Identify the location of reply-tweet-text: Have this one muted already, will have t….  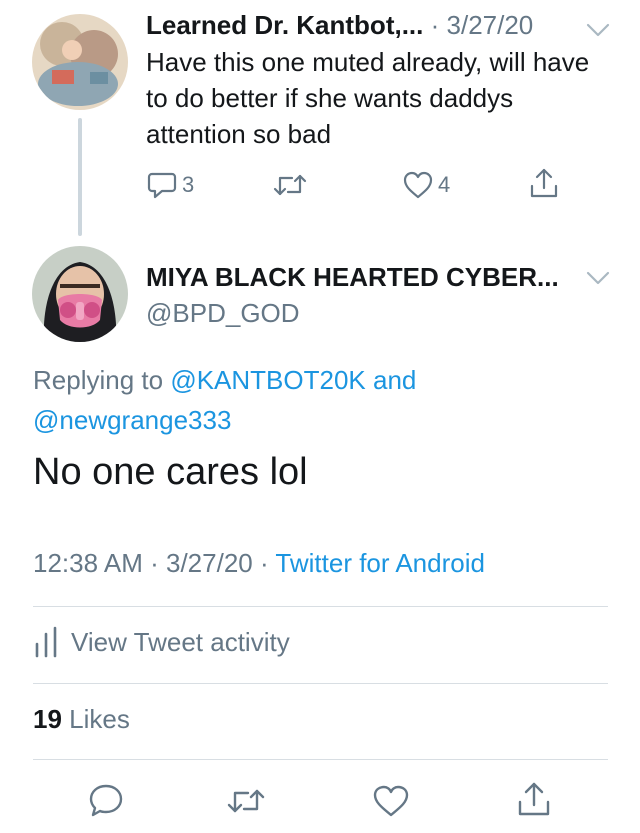
(368, 98).